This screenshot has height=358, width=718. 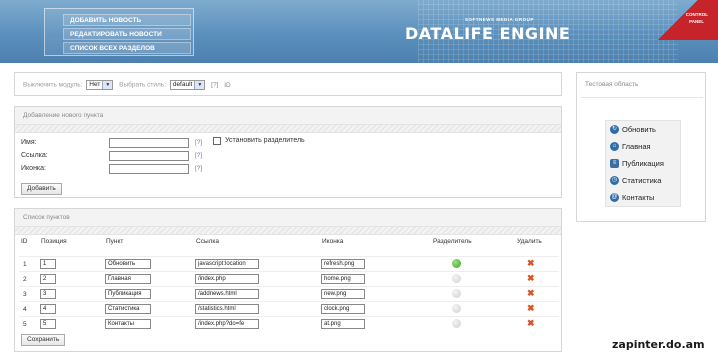 What do you see at coordinates (128, 264) in the screenshot?
I see `item-name-input: Обновить` at bounding box center [128, 264].